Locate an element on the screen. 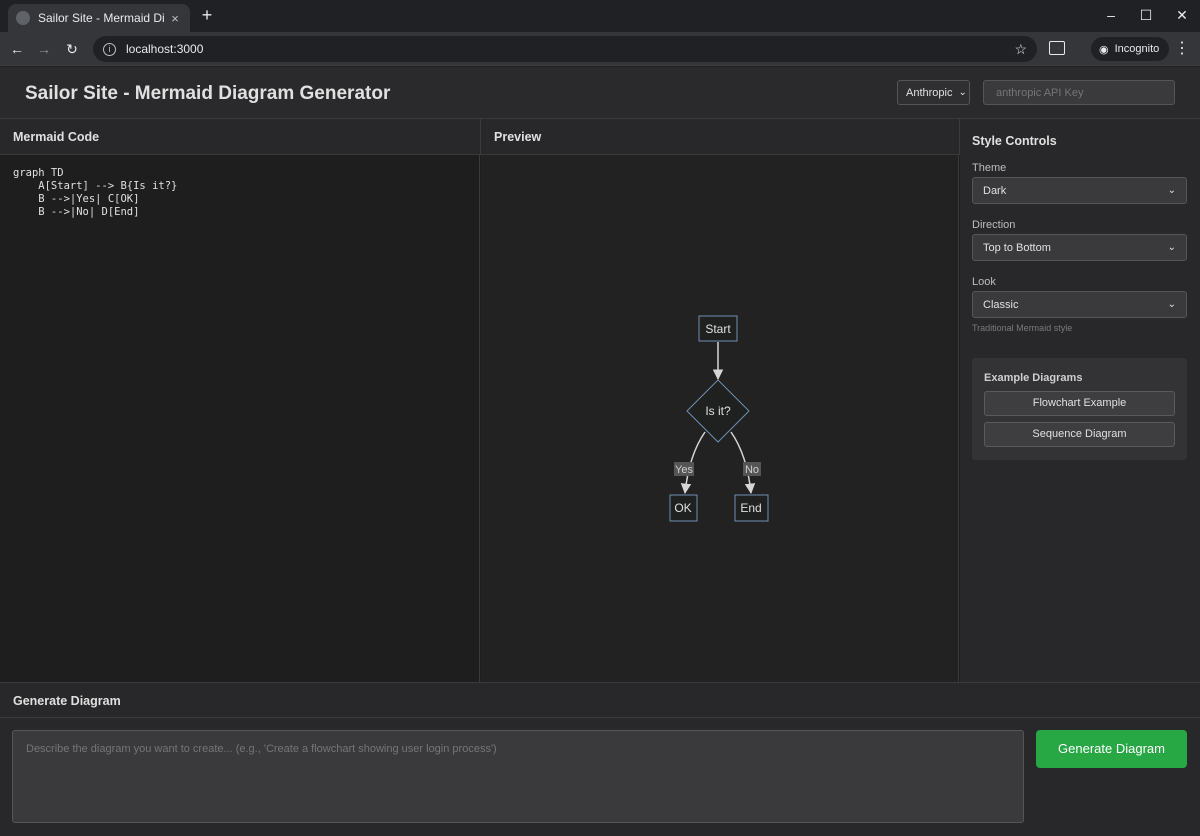  provider-value: Anthropic is located at coordinates (929, 92).